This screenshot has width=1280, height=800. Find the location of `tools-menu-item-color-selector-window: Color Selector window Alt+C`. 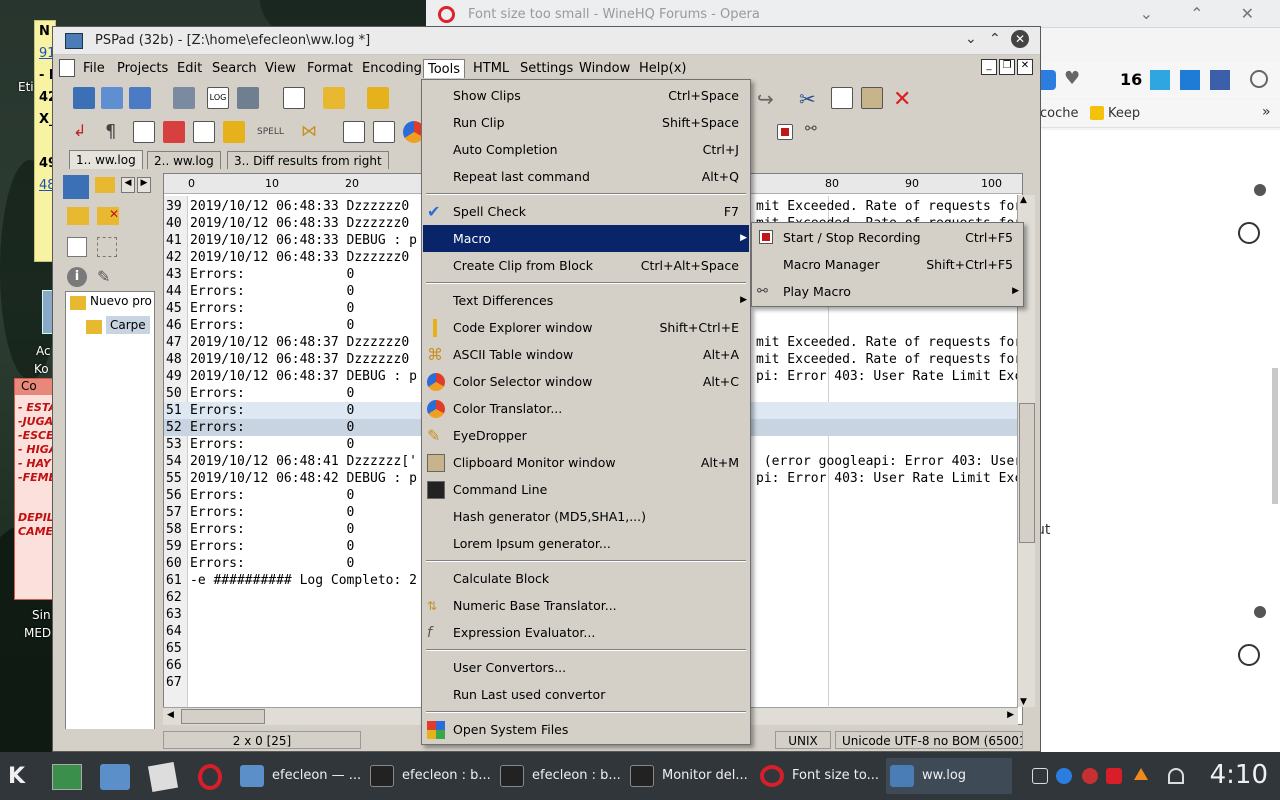

tools-menu-item-color-selector-window: Color Selector window Alt+C is located at coordinates (586, 381).